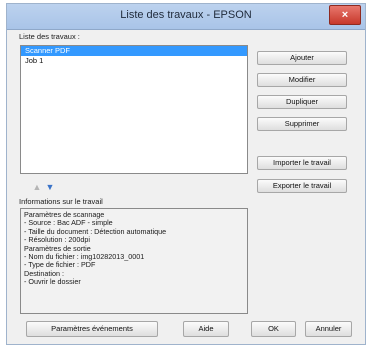  What do you see at coordinates (92, 329) in the screenshot?
I see `event-settings-button: Paramètres événements` at bounding box center [92, 329].